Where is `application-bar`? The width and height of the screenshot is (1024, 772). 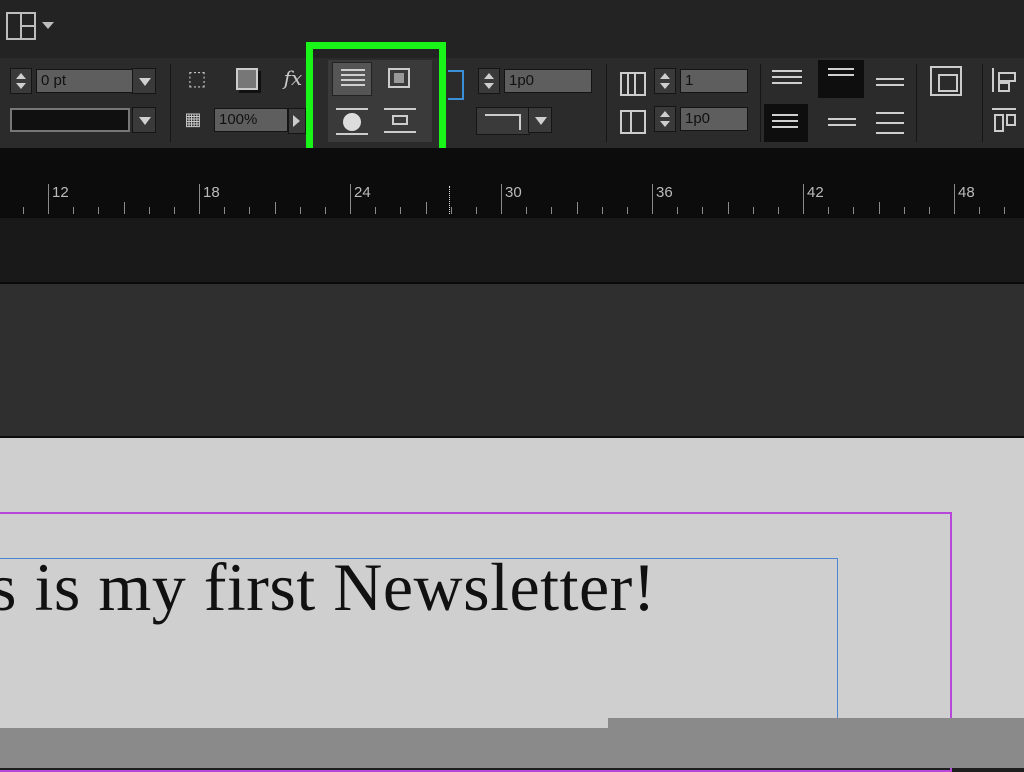
application-bar is located at coordinates (512, 29).